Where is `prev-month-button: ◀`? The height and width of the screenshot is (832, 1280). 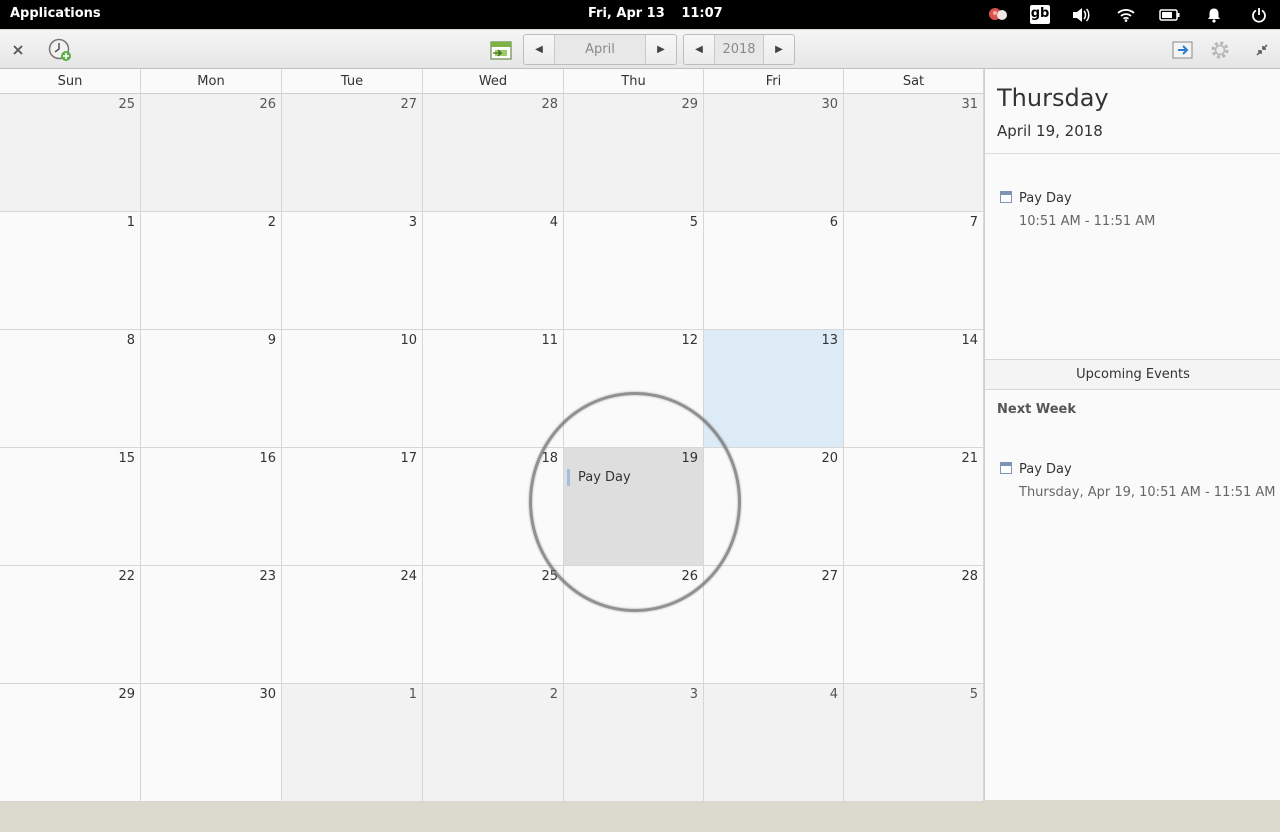
prev-month-button: ◀ is located at coordinates (539, 49).